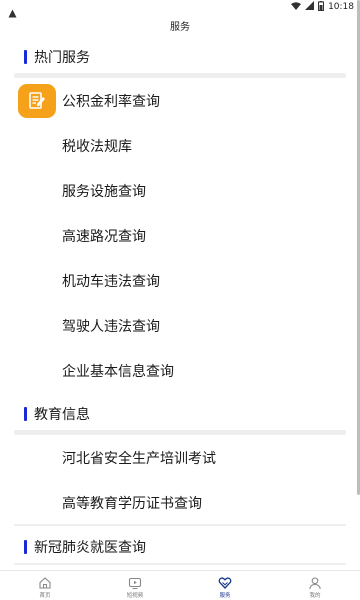 The image size is (360, 600). I want to click on nav-item-profile: 我的, so click(315, 585).